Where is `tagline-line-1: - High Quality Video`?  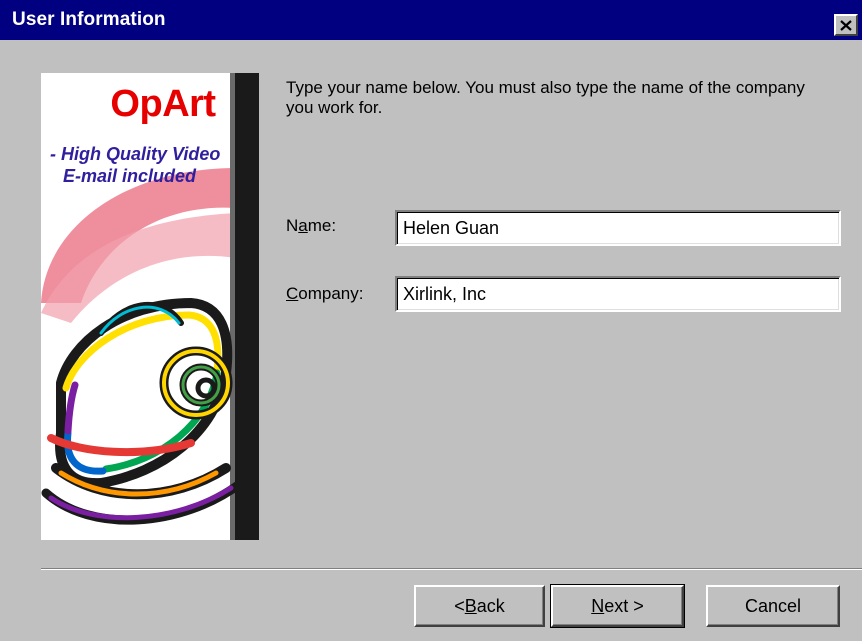 tagline-line-1: - High Quality Video is located at coordinates (135, 154).